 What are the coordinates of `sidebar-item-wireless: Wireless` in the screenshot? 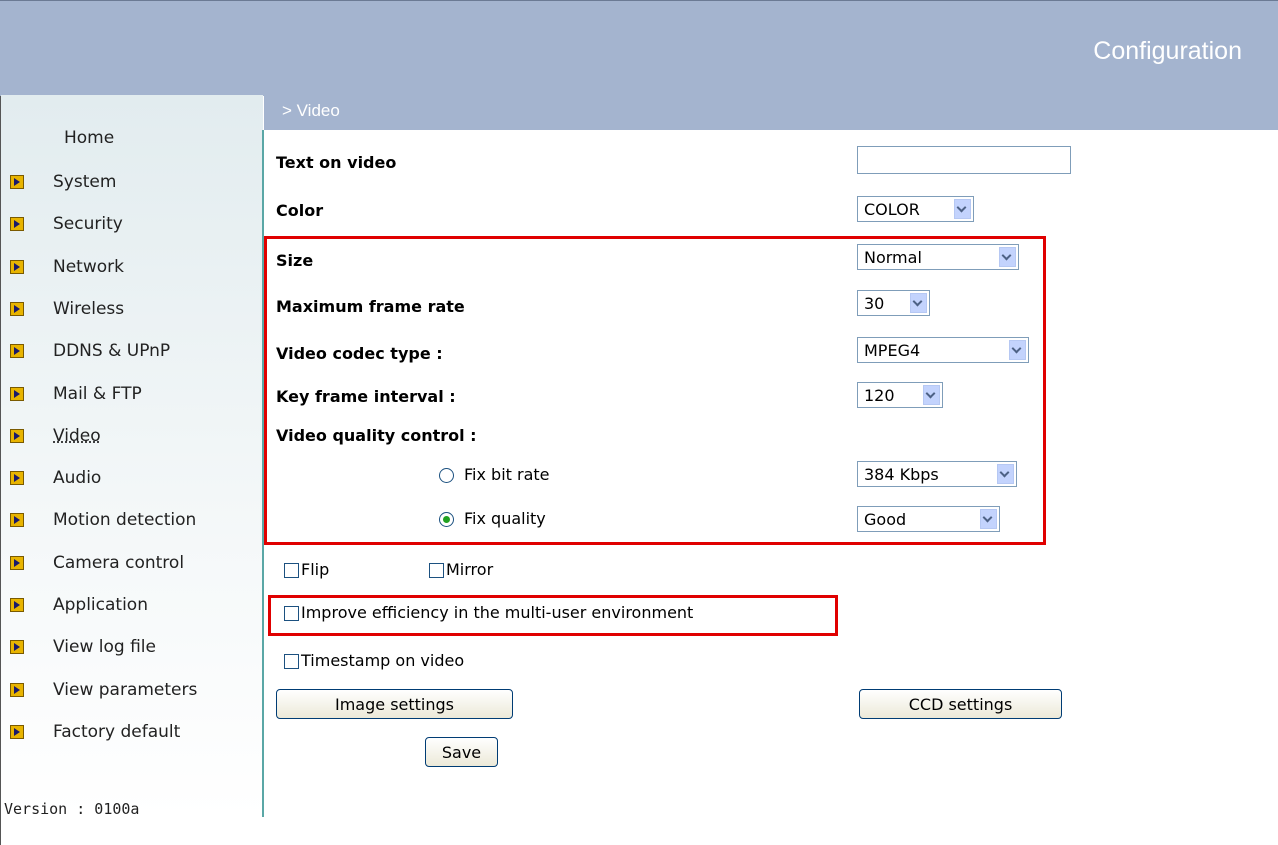 It's located at (67, 309).